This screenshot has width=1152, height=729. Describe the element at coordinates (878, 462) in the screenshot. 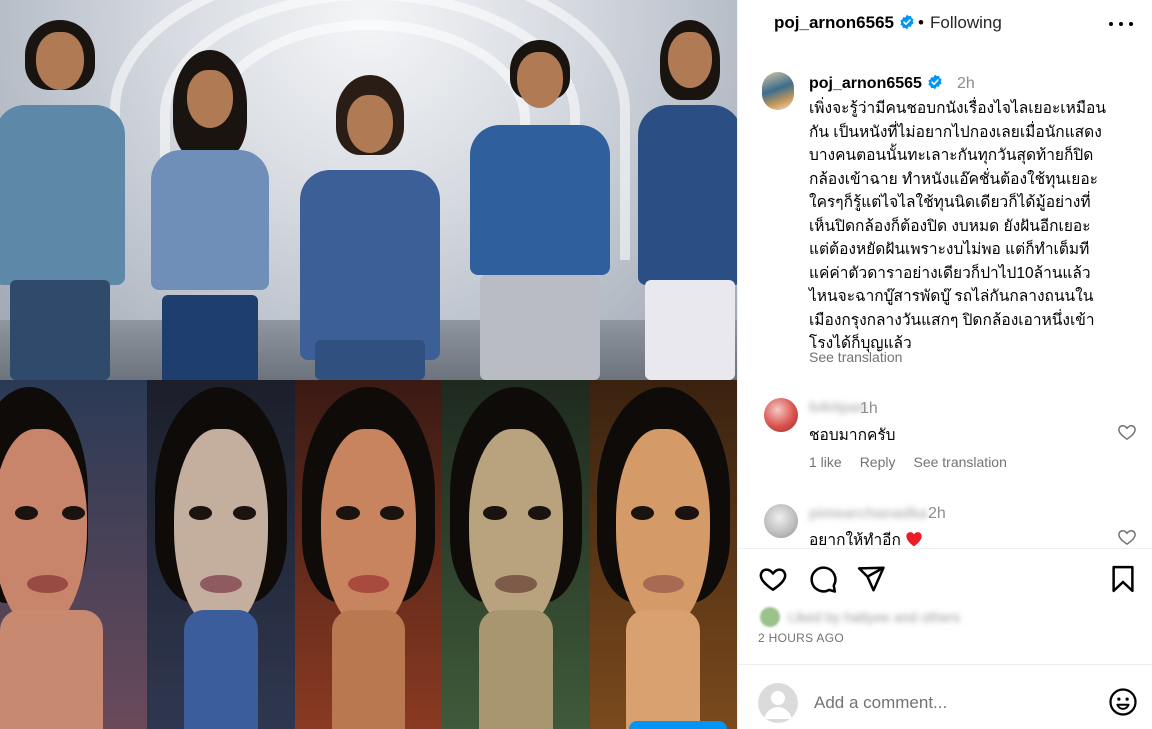

I see `reply-button: Reply` at that location.